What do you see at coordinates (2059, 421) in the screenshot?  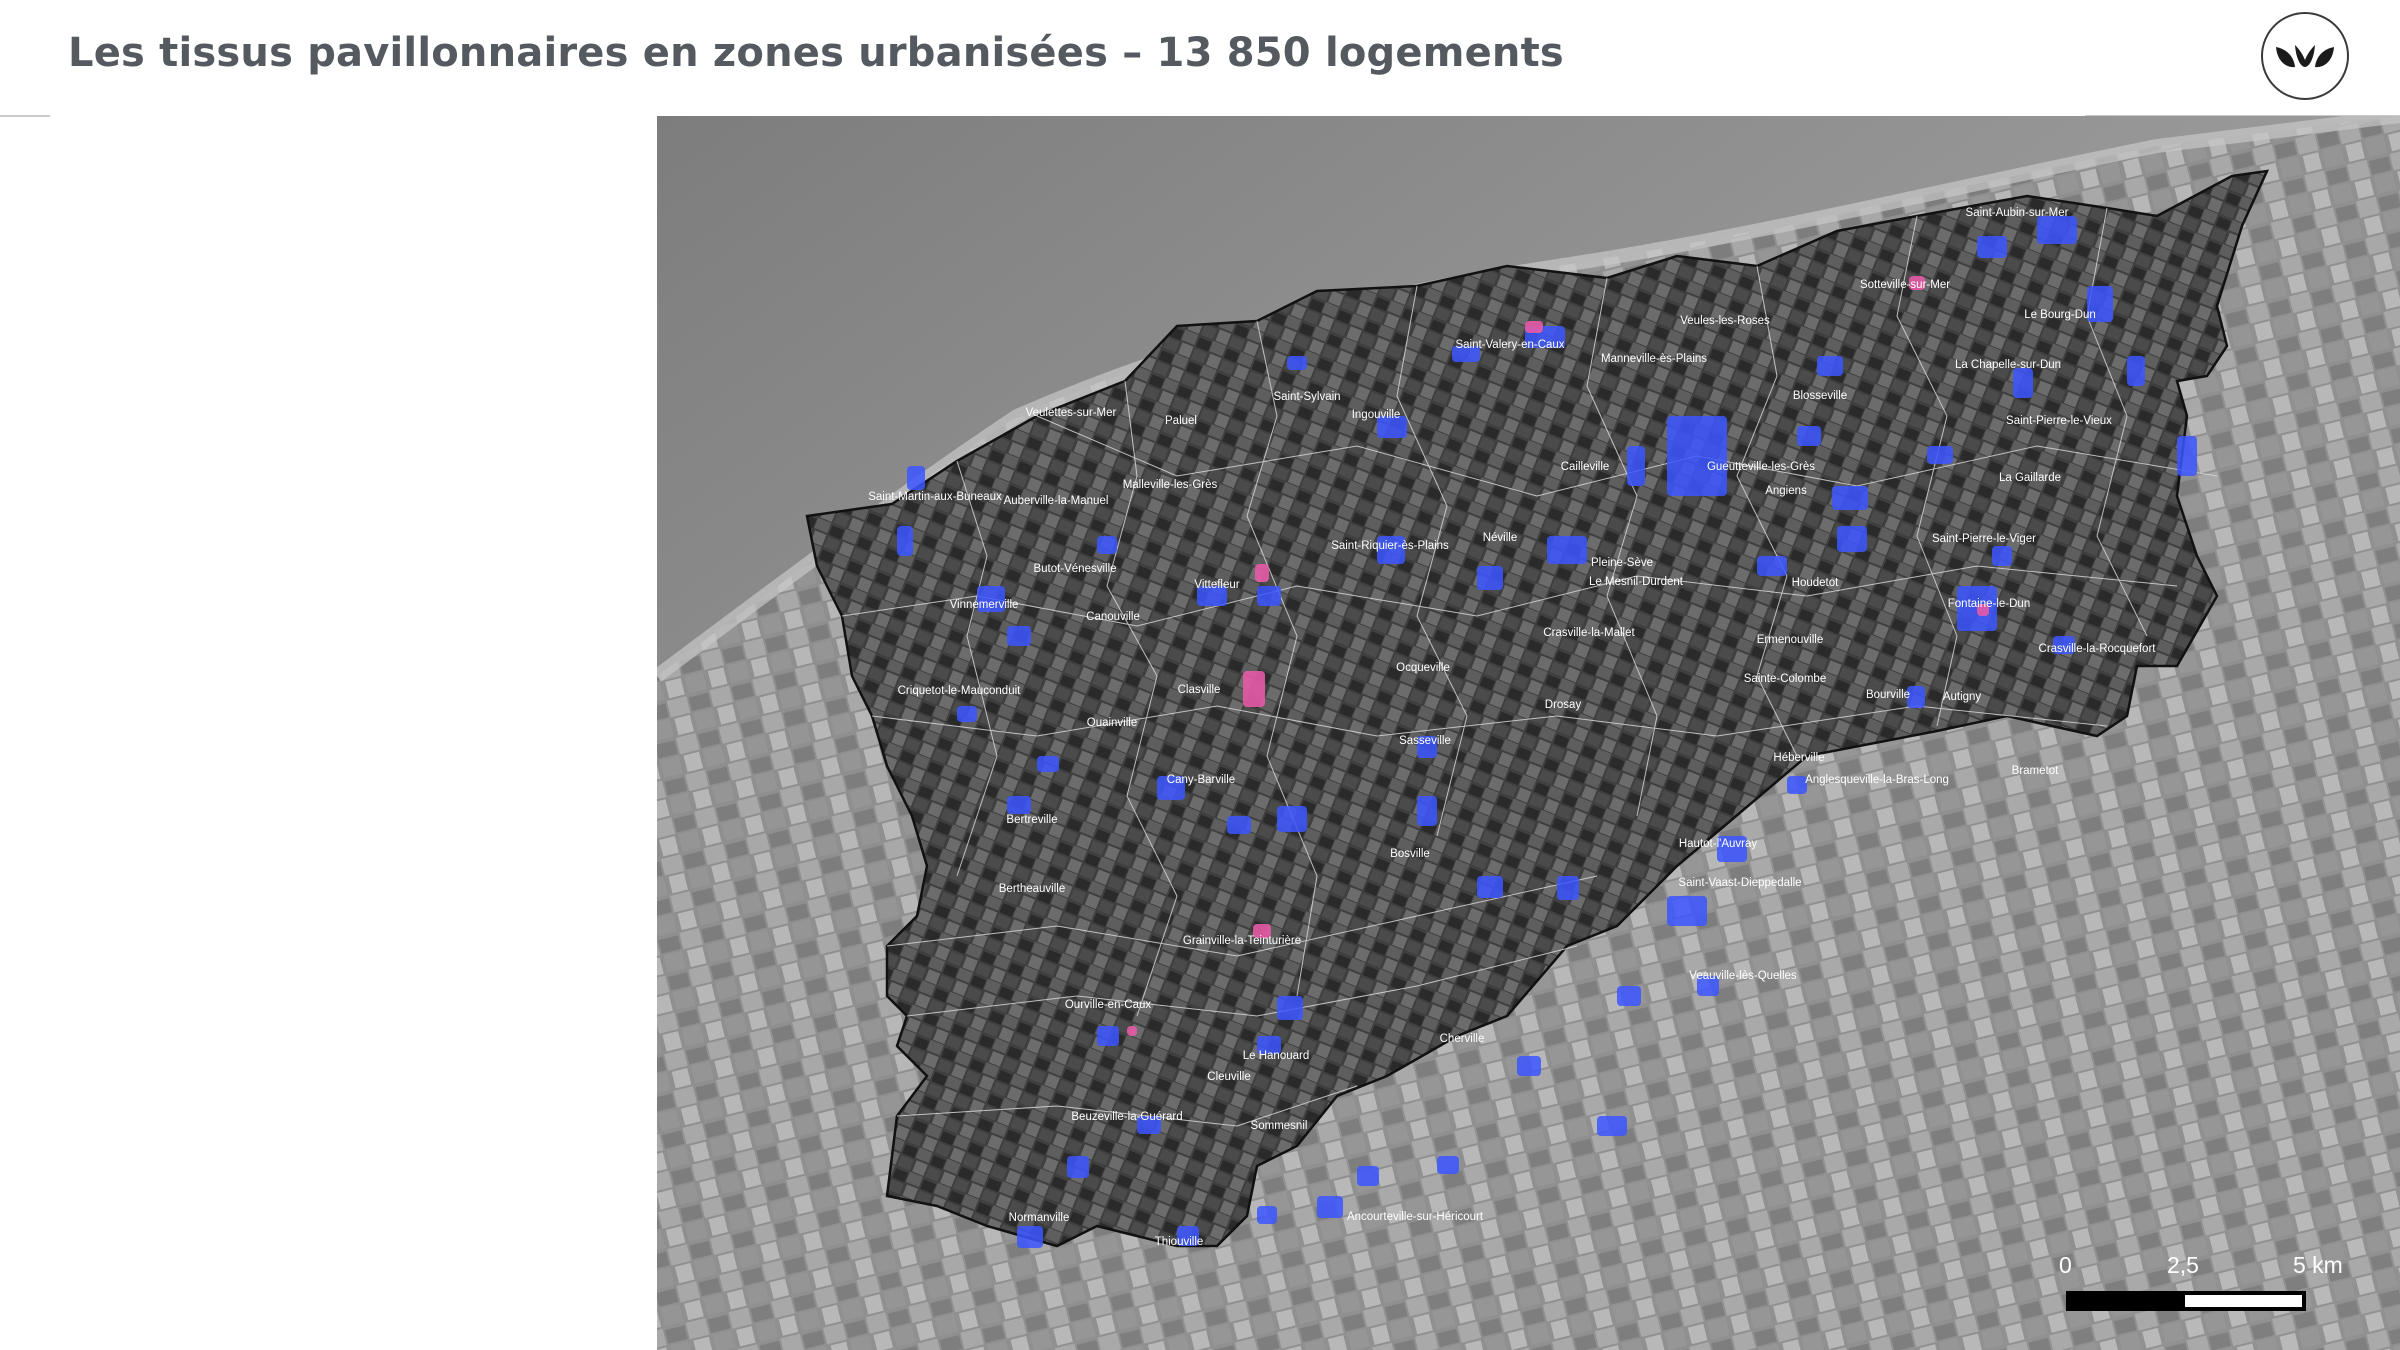 I see `place-label: Saint-Pierre-le-Vieux` at bounding box center [2059, 421].